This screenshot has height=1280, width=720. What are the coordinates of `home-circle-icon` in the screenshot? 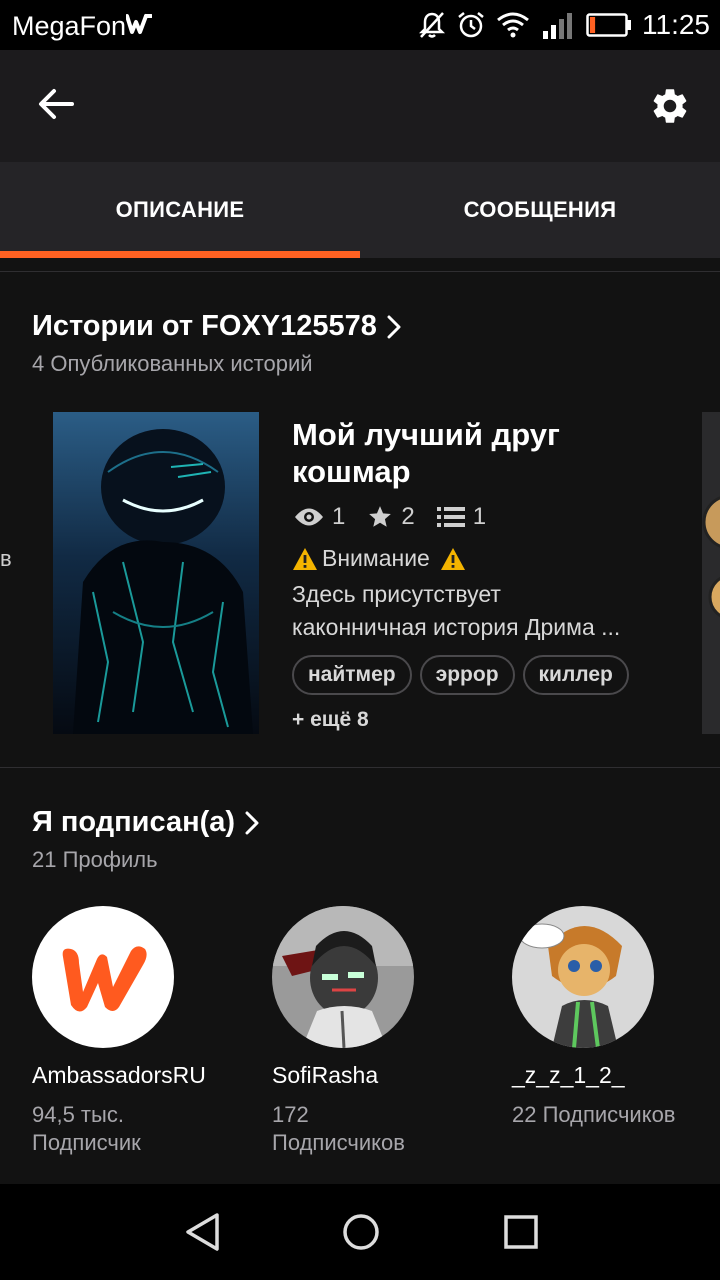 It's located at (361, 1232).